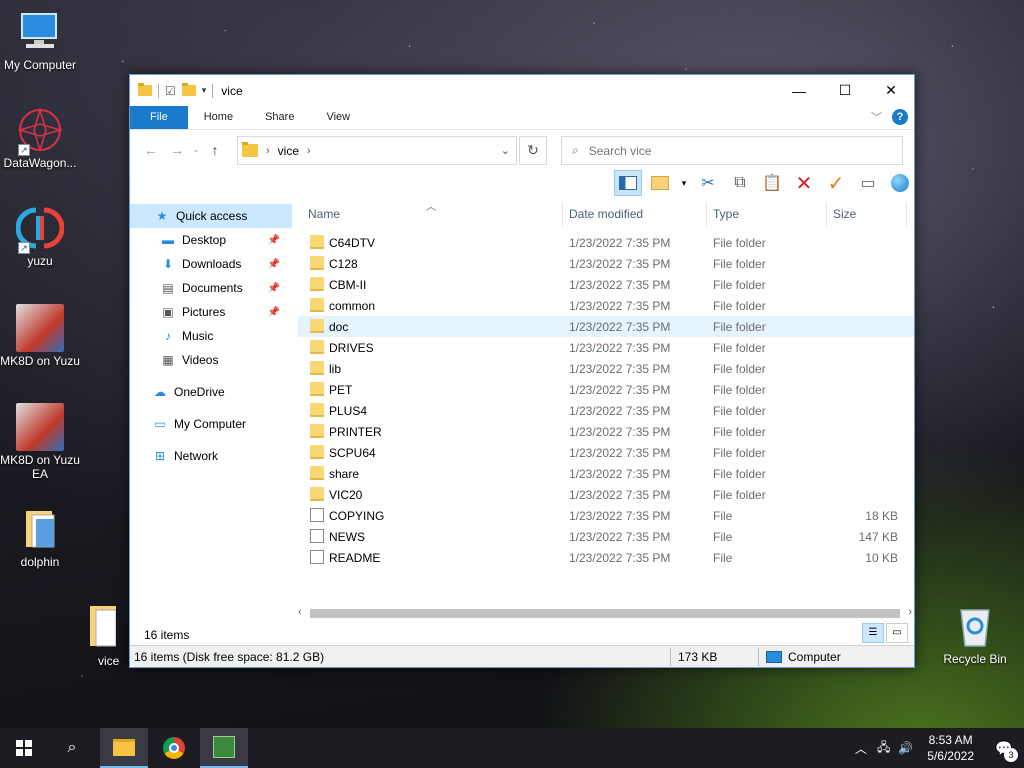 The width and height of the screenshot is (1024, 768). I want to click on desktop-icon-dolphin: dolphin, so click(40, 537).